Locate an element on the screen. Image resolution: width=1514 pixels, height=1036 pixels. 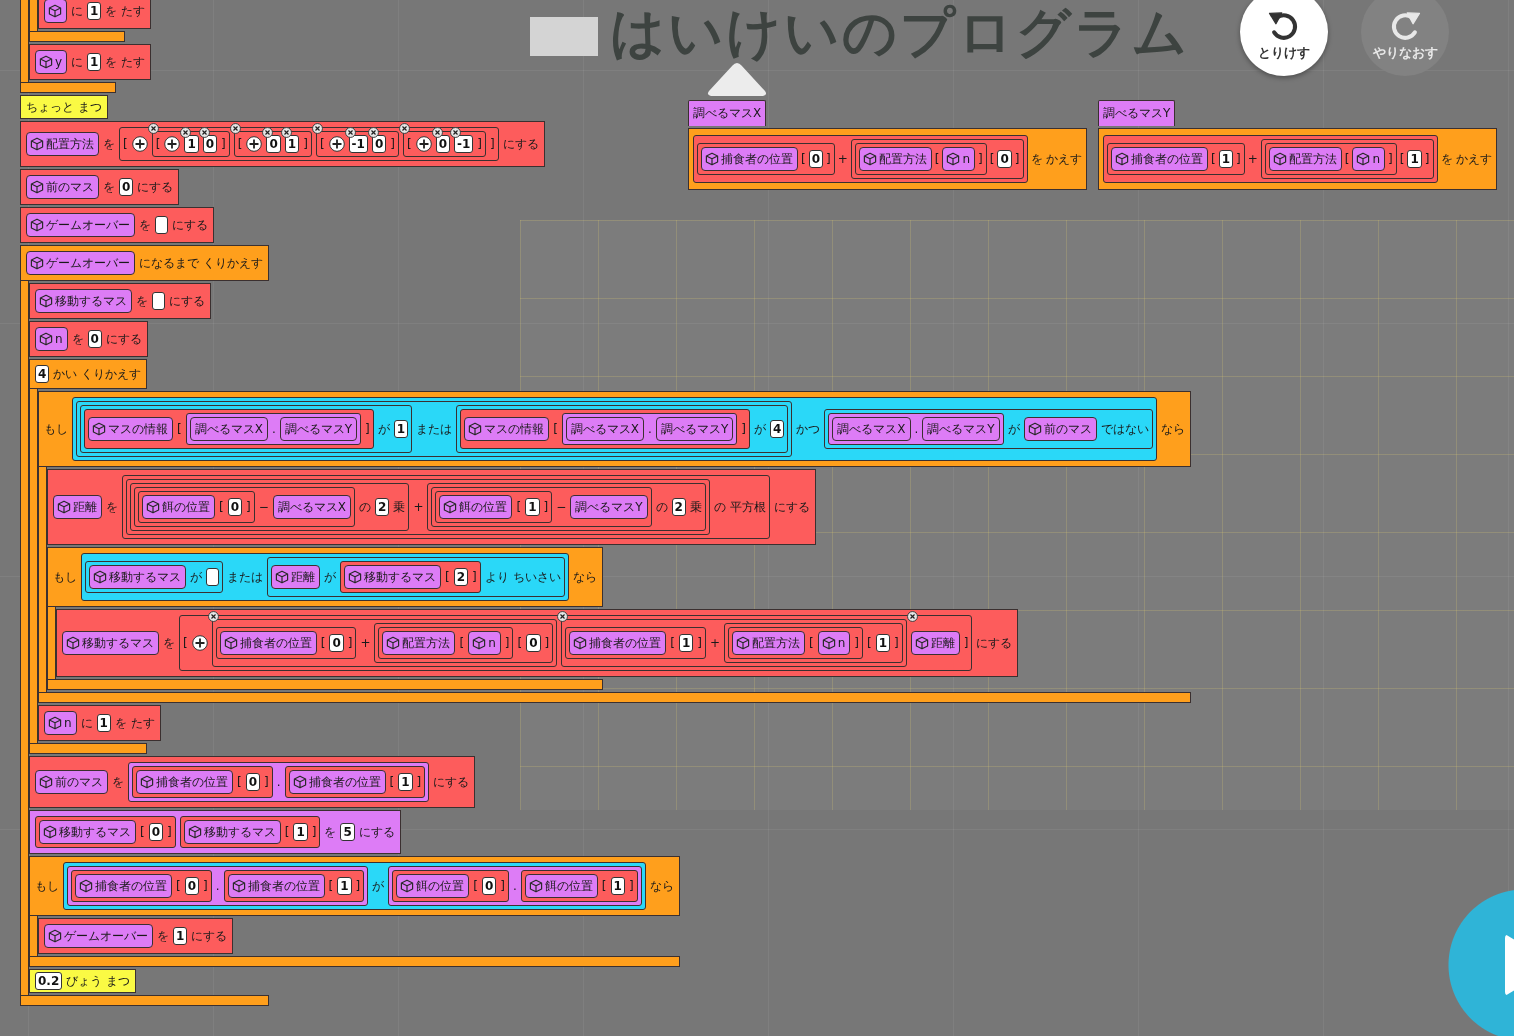
set-block: ゲームオーバー を にする is located at coordinates (117, 225).